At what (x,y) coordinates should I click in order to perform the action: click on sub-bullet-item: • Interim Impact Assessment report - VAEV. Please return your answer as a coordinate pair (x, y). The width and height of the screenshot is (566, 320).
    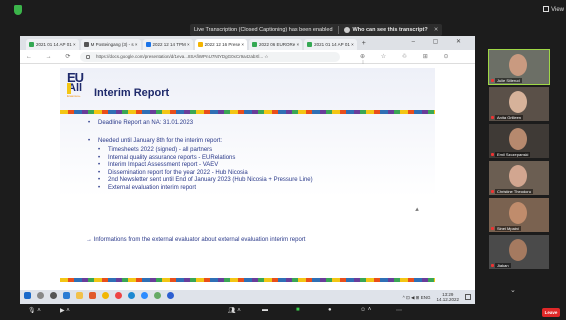
    Looking at the image, I should click on (158, 165).